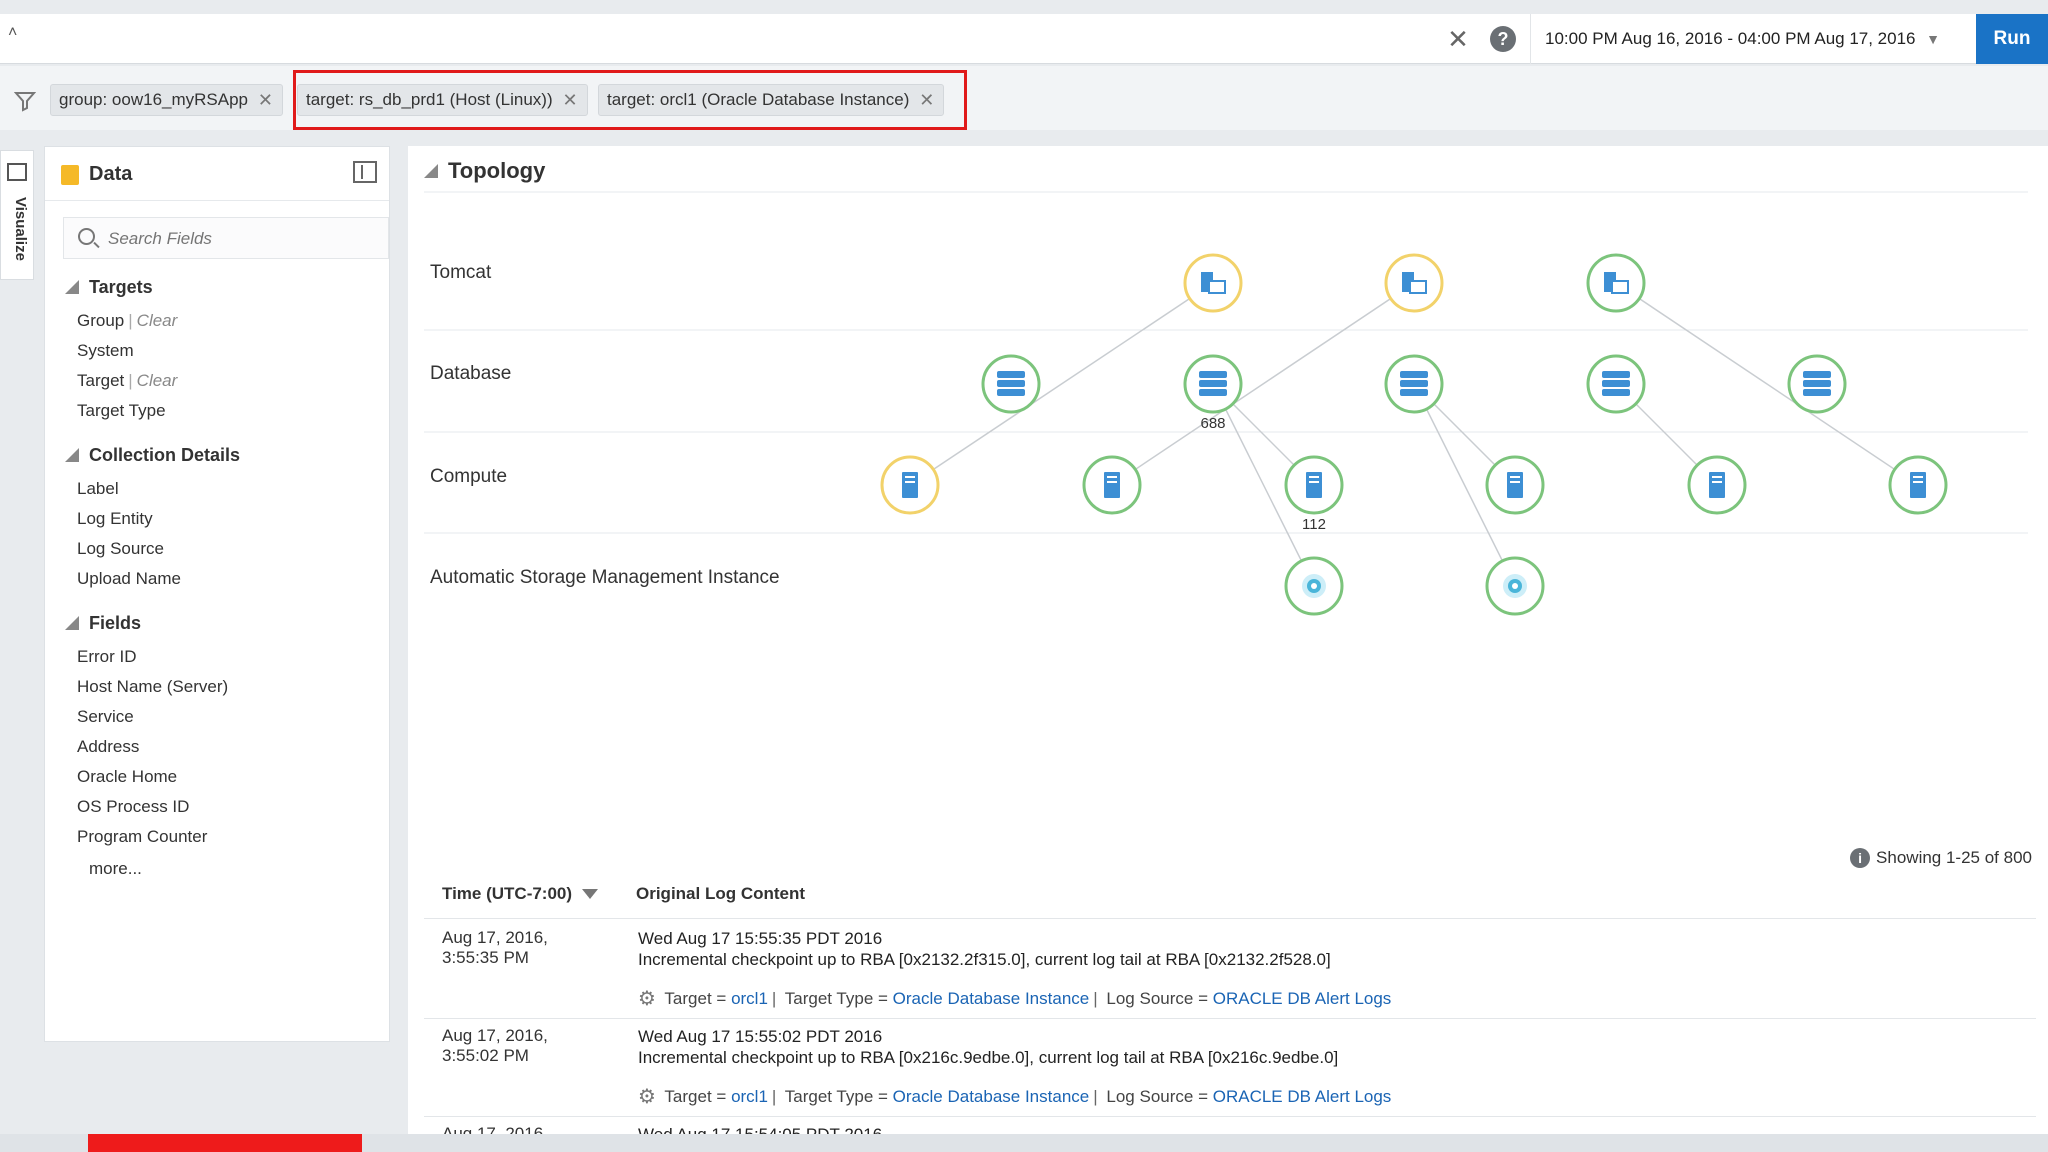 The height and width of the screenshot is (1152, 2048). What do you see at coordinates (590, 894) in the screenshot?
I see `sort-dropdown-icon` at bounding box center [590, 894].